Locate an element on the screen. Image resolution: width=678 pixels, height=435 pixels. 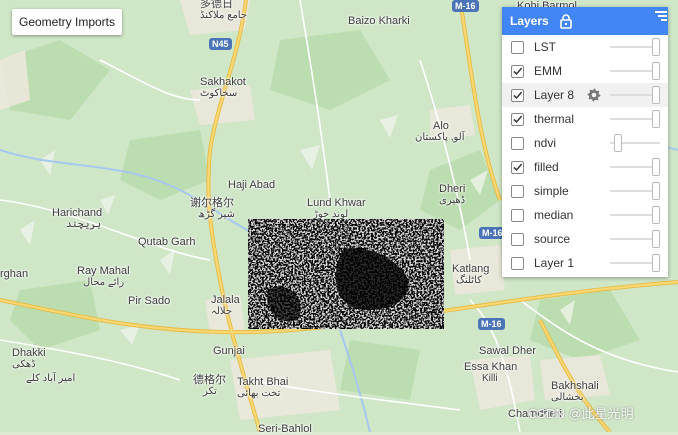
place-amirabad: امیر آباد کلے is located at coordinates (51, 378).